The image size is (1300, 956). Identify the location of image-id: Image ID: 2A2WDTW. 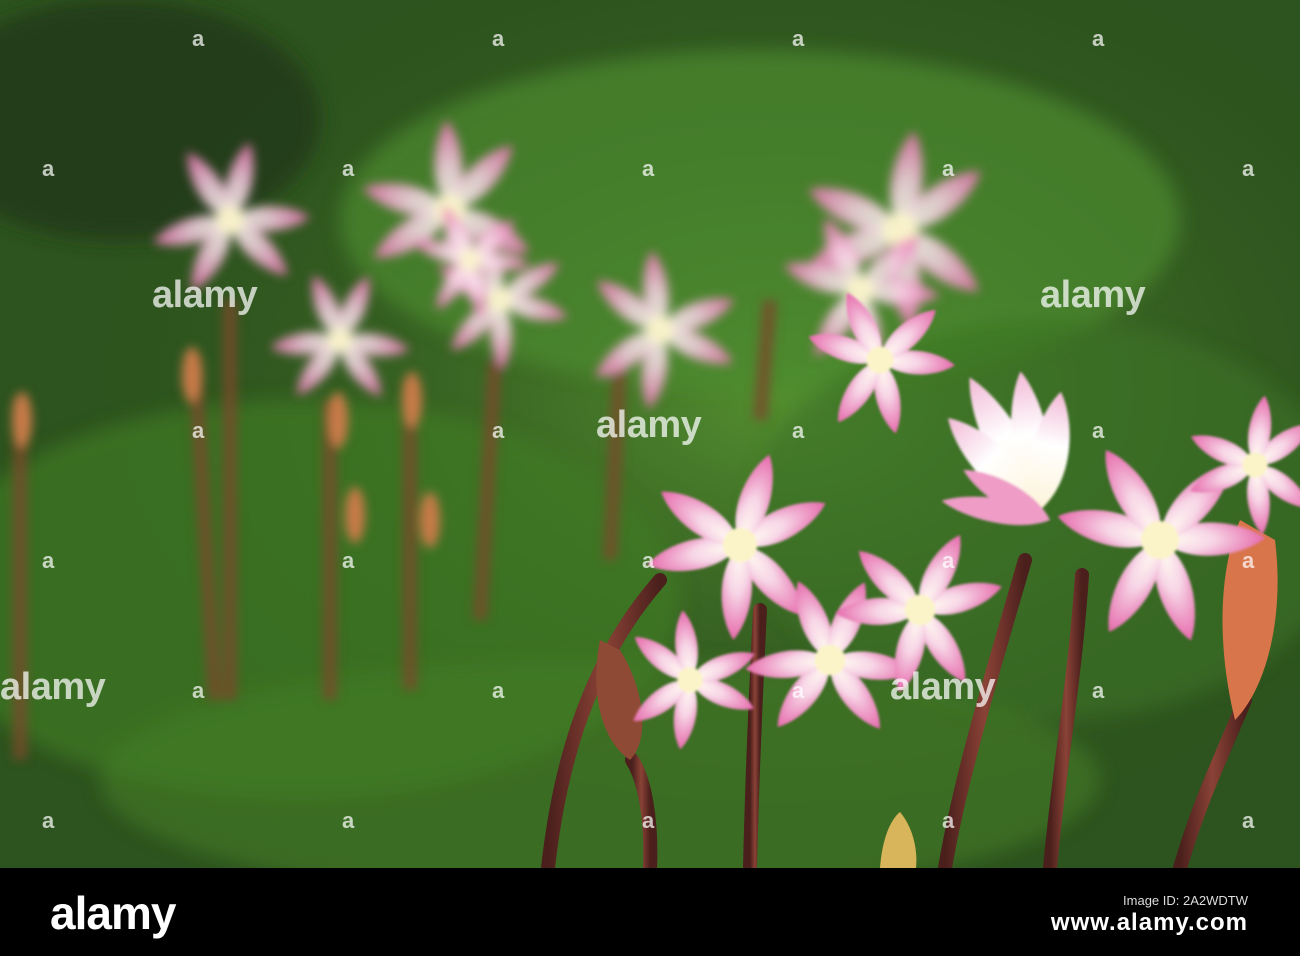
(1185, 900).